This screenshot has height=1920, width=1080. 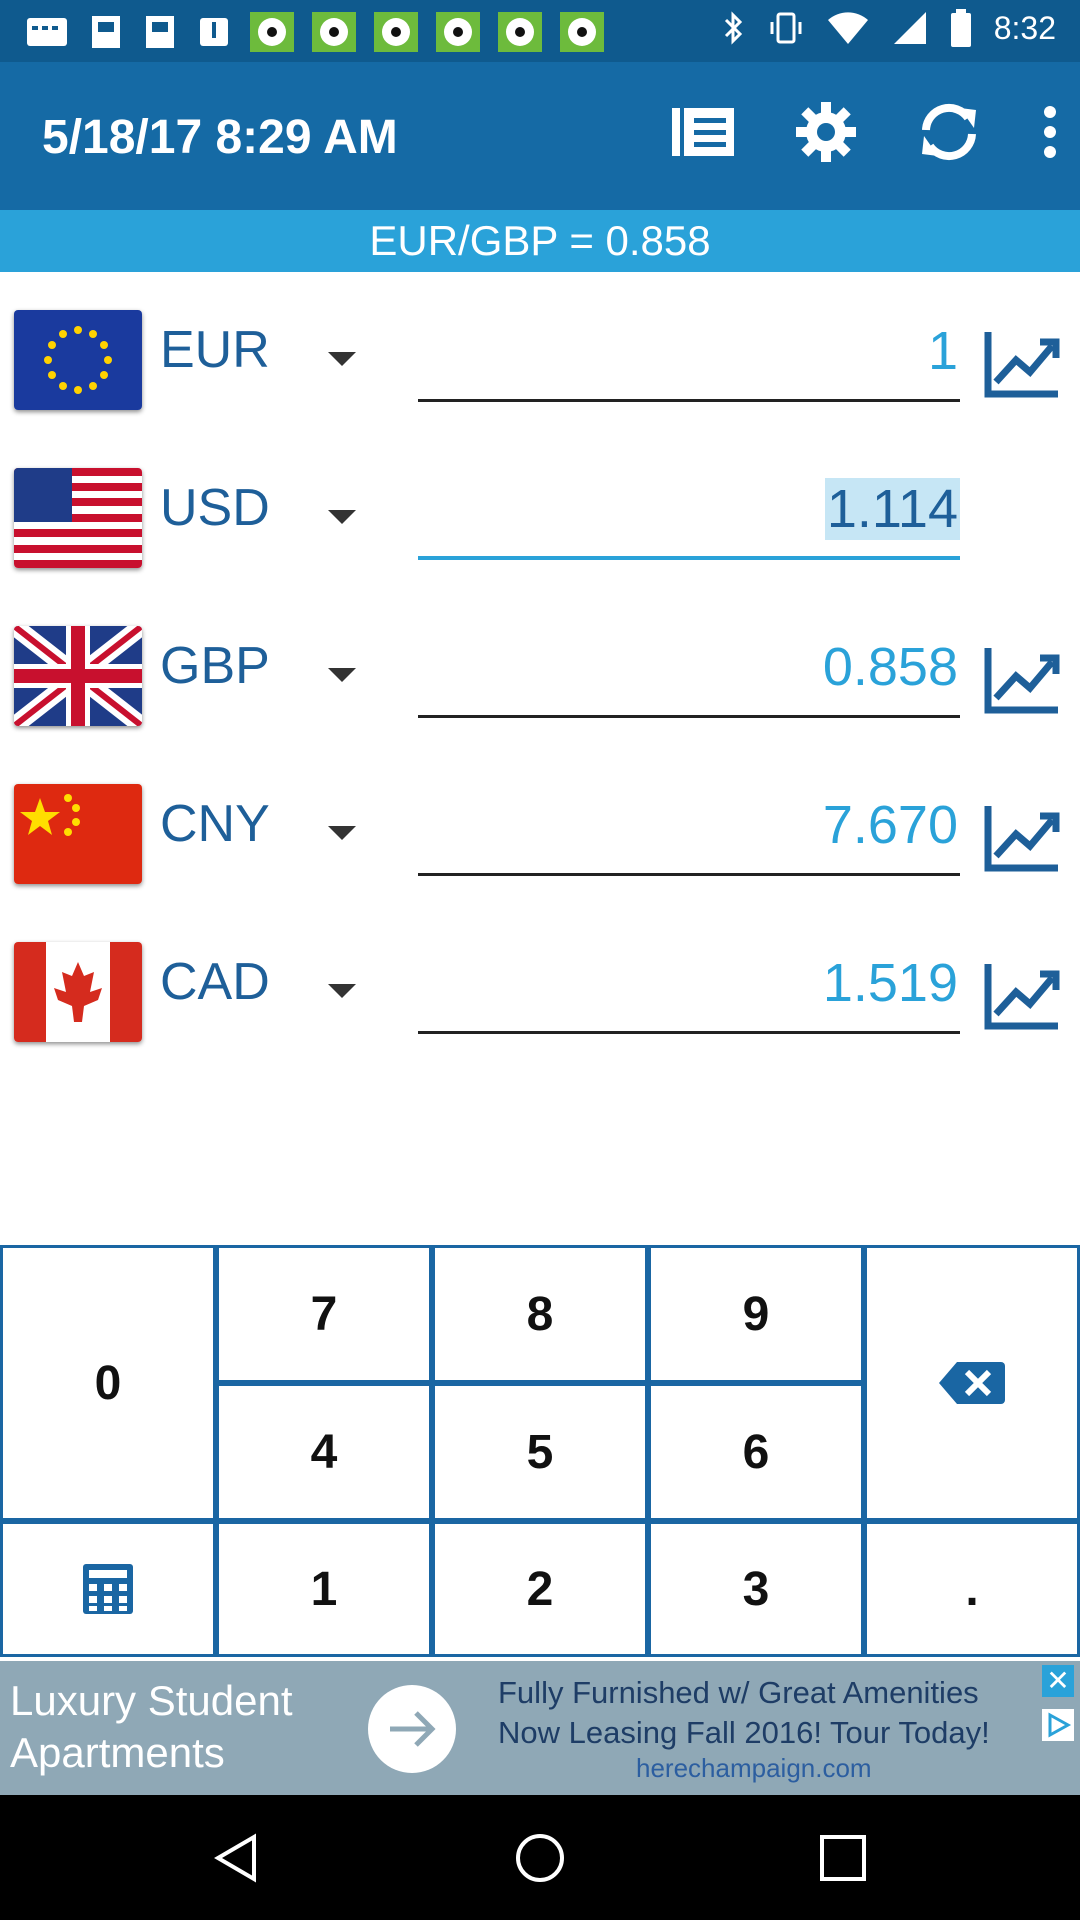 What do you see at coordinates (324, 1589) in the screenshot?
I see `key-1: 1` at bounding box center [324, 1589].